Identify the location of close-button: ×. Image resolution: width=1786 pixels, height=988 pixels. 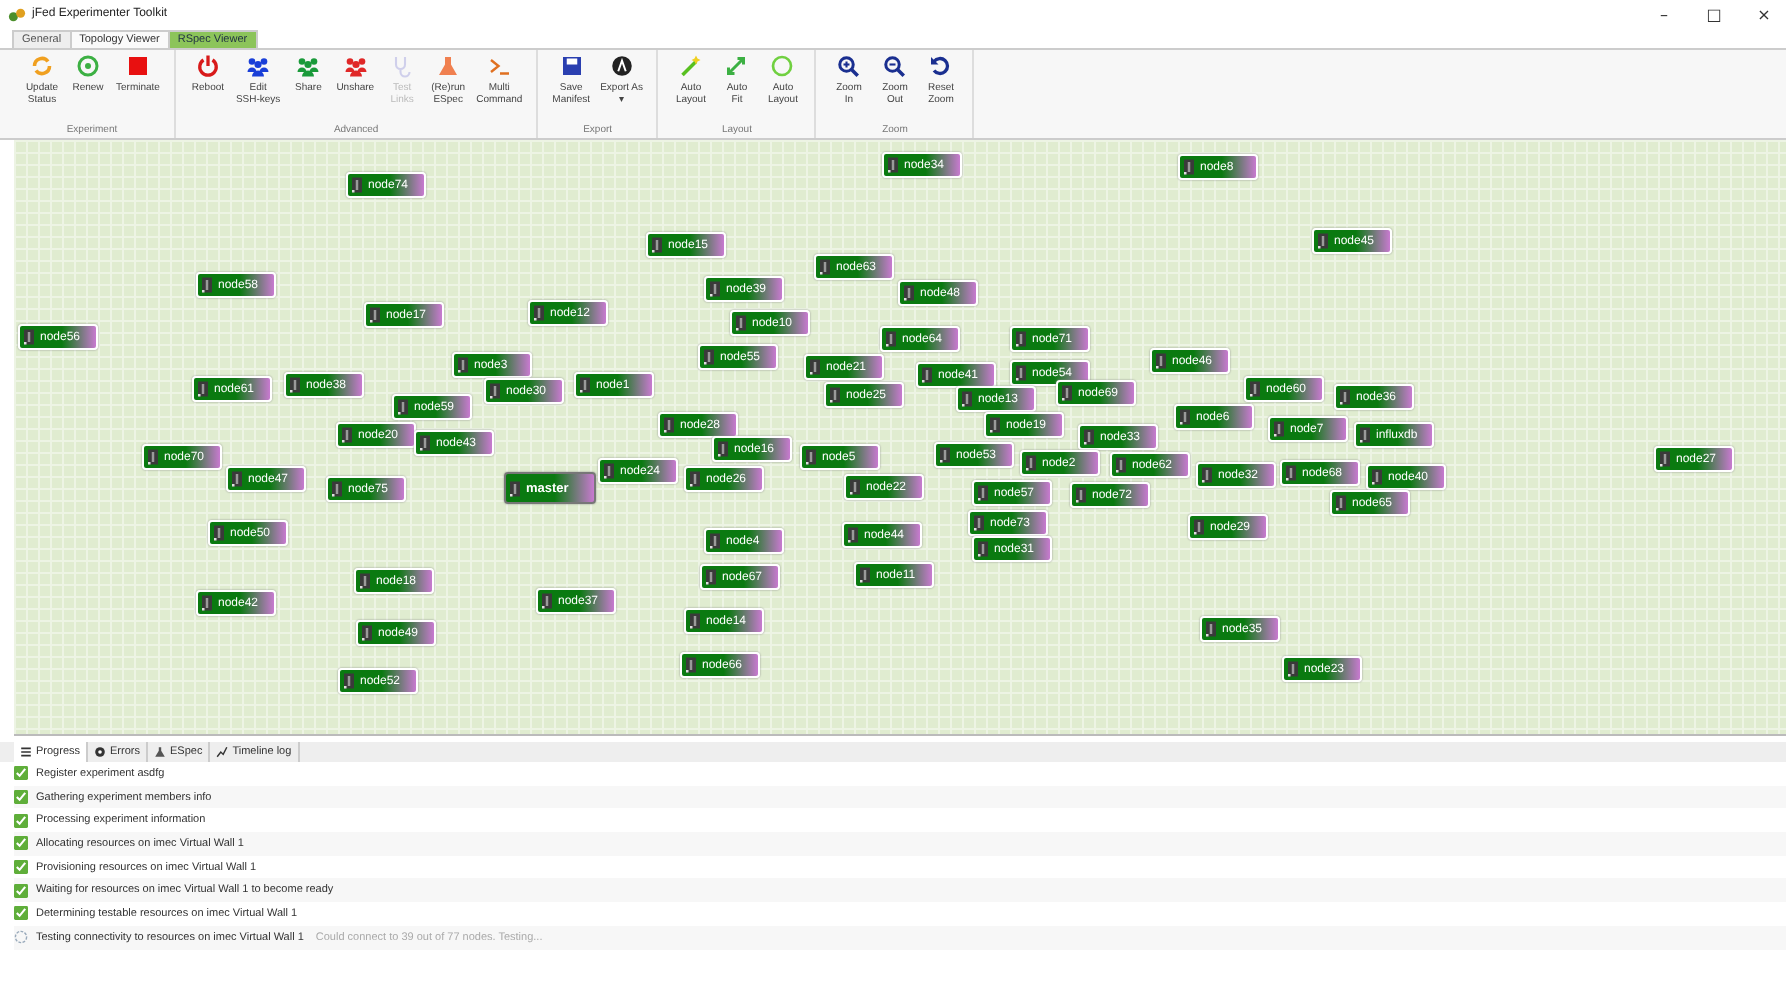
(1764, 14).